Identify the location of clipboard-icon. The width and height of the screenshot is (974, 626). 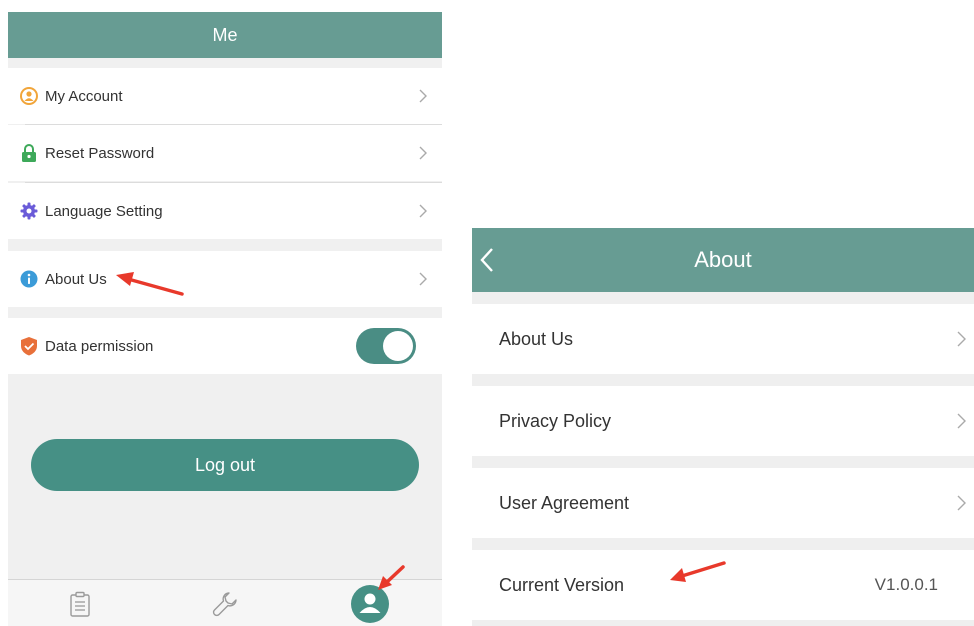
(80, 604).